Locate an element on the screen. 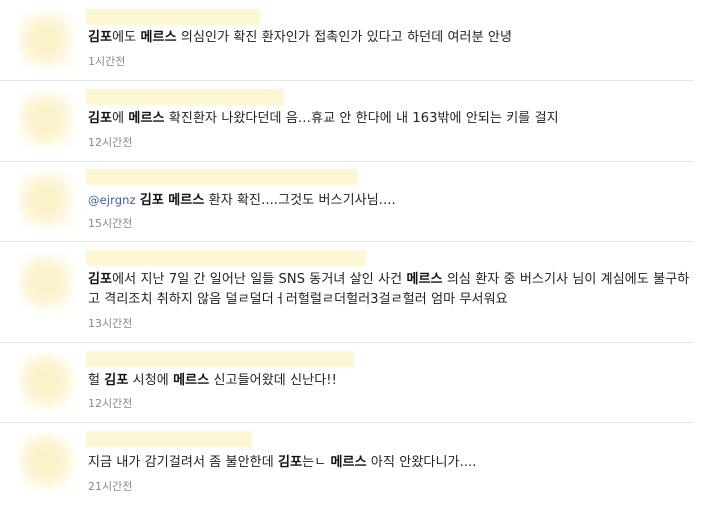 The image size is (708, 506). timestamp: 15시간전 is located at coordinates (110, 223).